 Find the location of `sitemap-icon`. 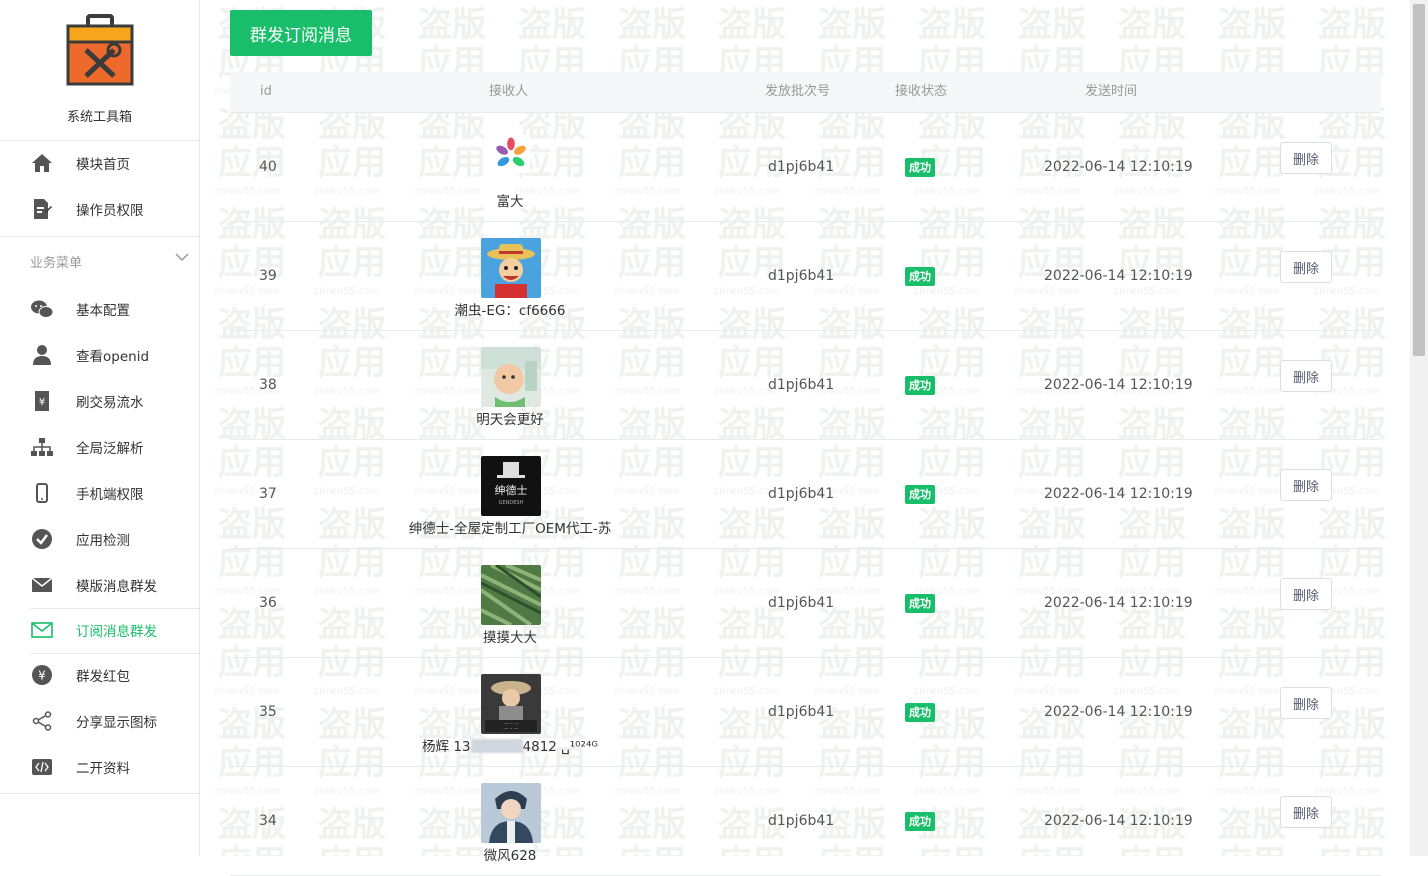

sitemap-icon is located at coordinates (42, 447).